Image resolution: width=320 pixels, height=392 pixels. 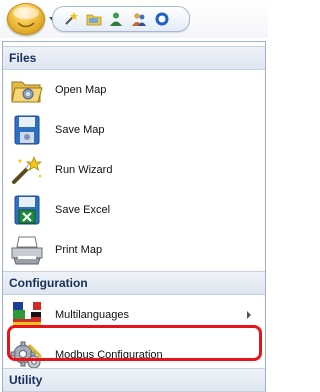 What do you see at coordinates (116, 19) in the screenshot?
I see `user-icon` at bounding box center [116, 19].